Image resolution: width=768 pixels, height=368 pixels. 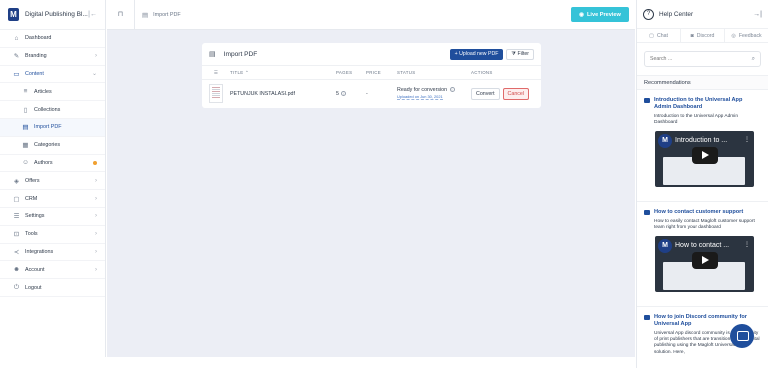 I want to click on search-input, so click(x=701, y=59).